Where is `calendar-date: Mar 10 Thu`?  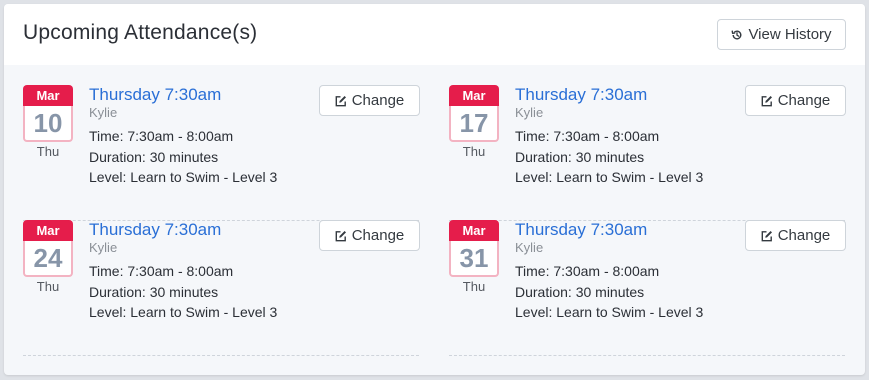
calendar-date: Mar 10 Thu is located at coordinates (48, 122).